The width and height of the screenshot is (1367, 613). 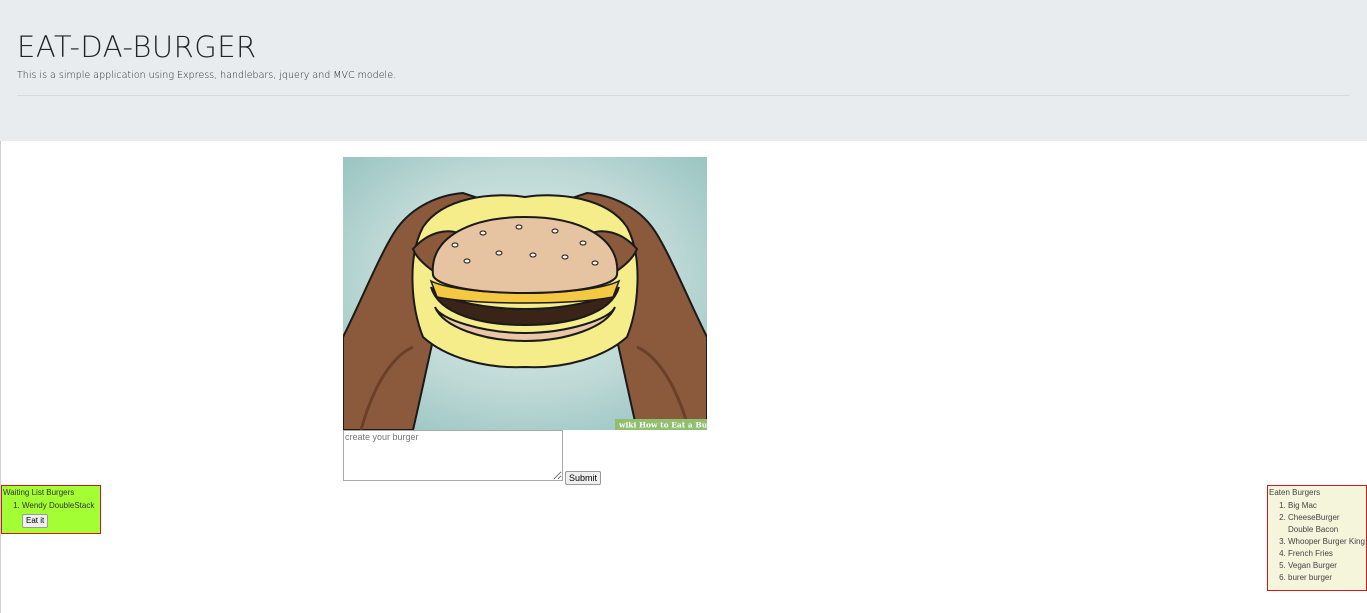 What do you see at coordinates (1327, 566) in the screenshot?
I see `list-item: Vegan Burger` at bounding box center [1327, 566].